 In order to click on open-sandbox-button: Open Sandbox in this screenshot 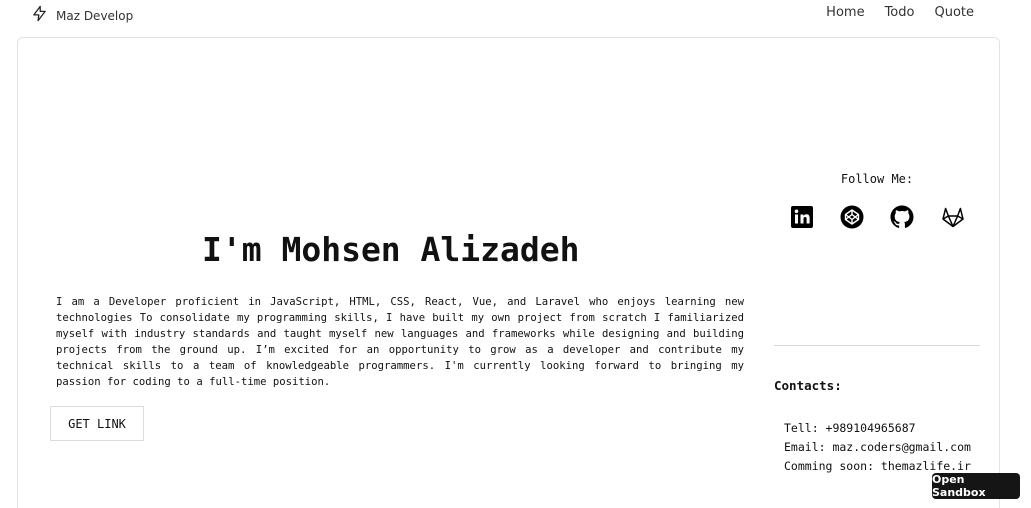, I will do `click(976, 486)`.